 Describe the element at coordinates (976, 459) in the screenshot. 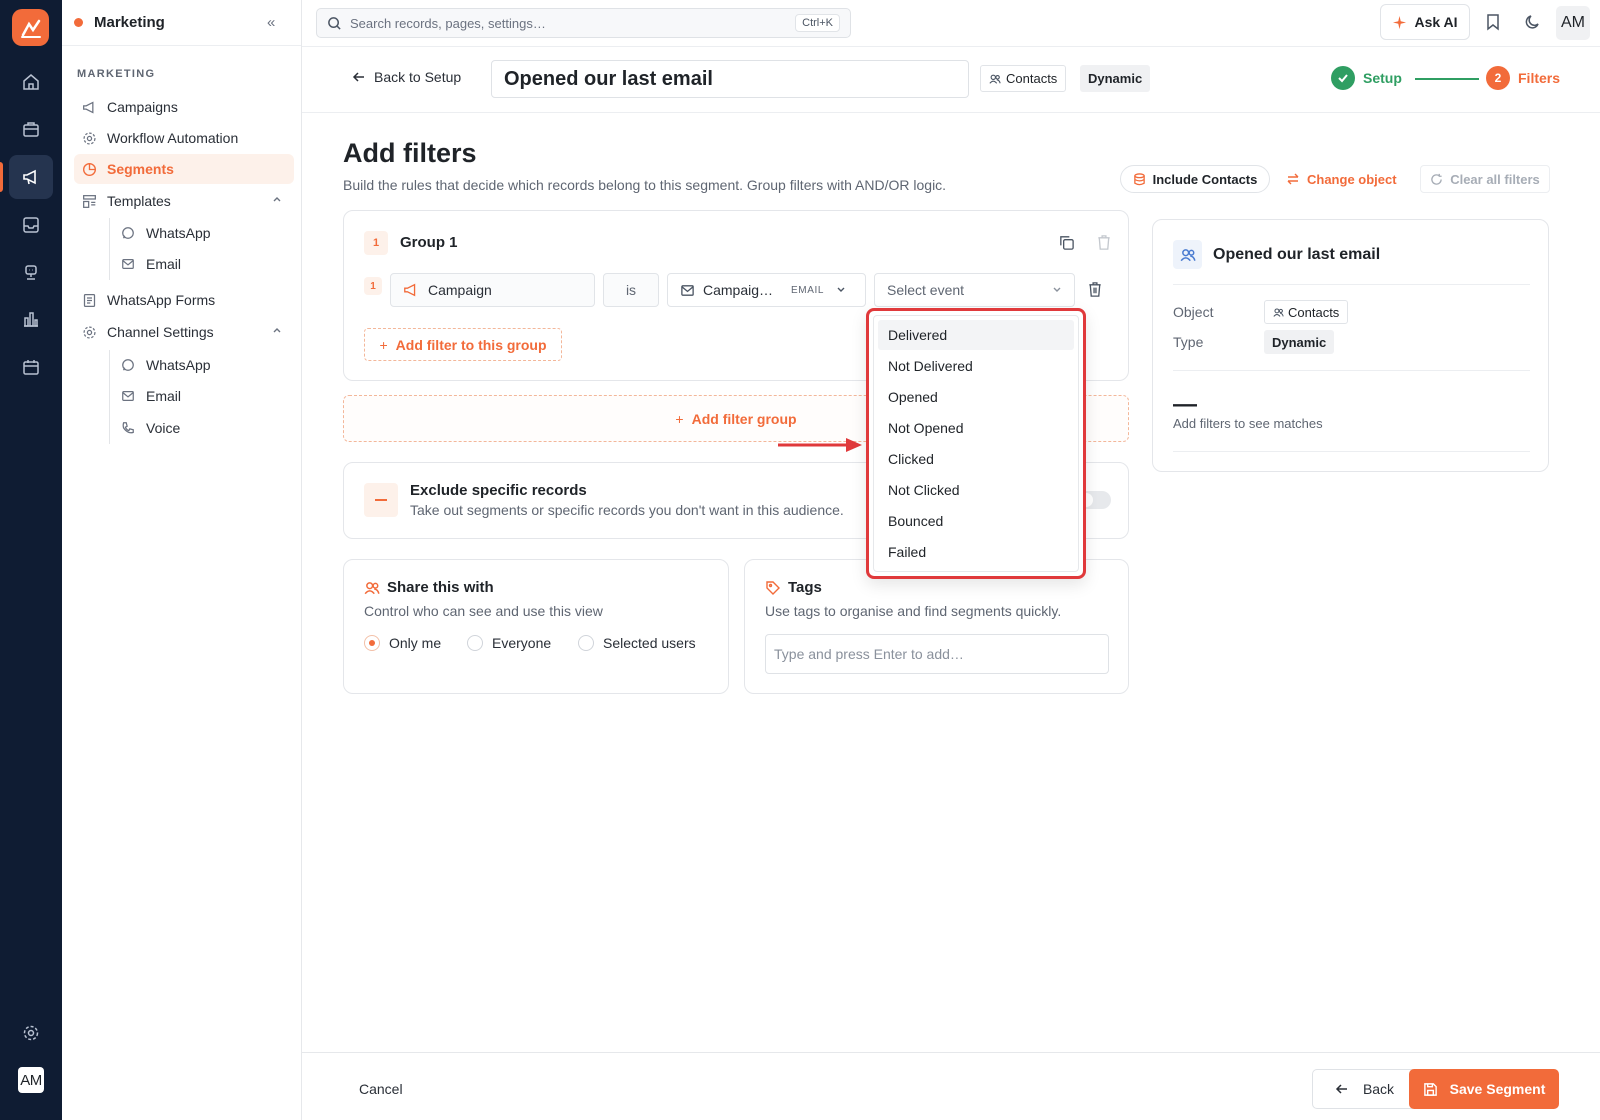

I see `event-option: Clicked` at that location.